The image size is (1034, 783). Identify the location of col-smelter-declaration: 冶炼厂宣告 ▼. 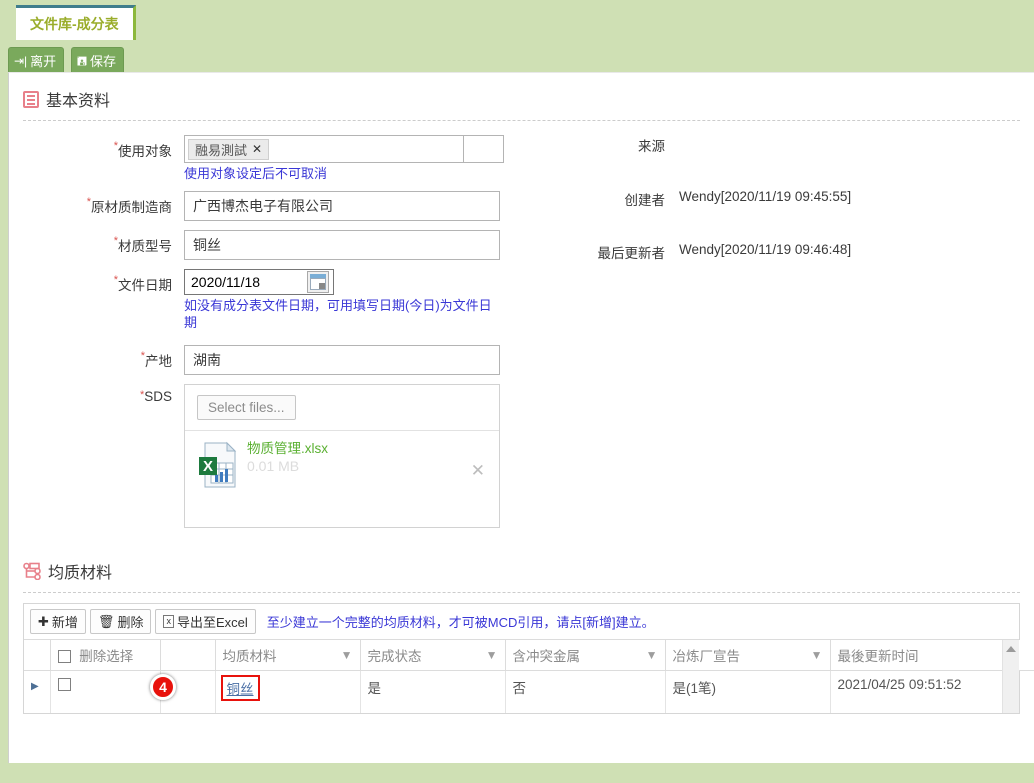
(748, 655).